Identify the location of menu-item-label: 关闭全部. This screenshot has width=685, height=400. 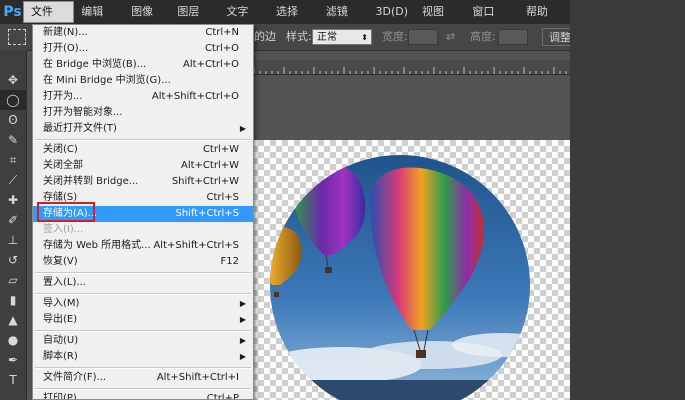
(63, 165).